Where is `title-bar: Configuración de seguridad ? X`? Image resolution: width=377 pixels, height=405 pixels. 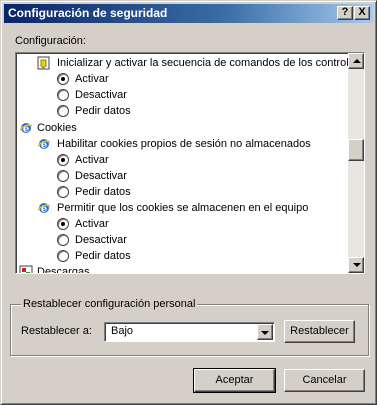 title-bar: Configuración de seguridad ? X is located at coordinates (188, 13).